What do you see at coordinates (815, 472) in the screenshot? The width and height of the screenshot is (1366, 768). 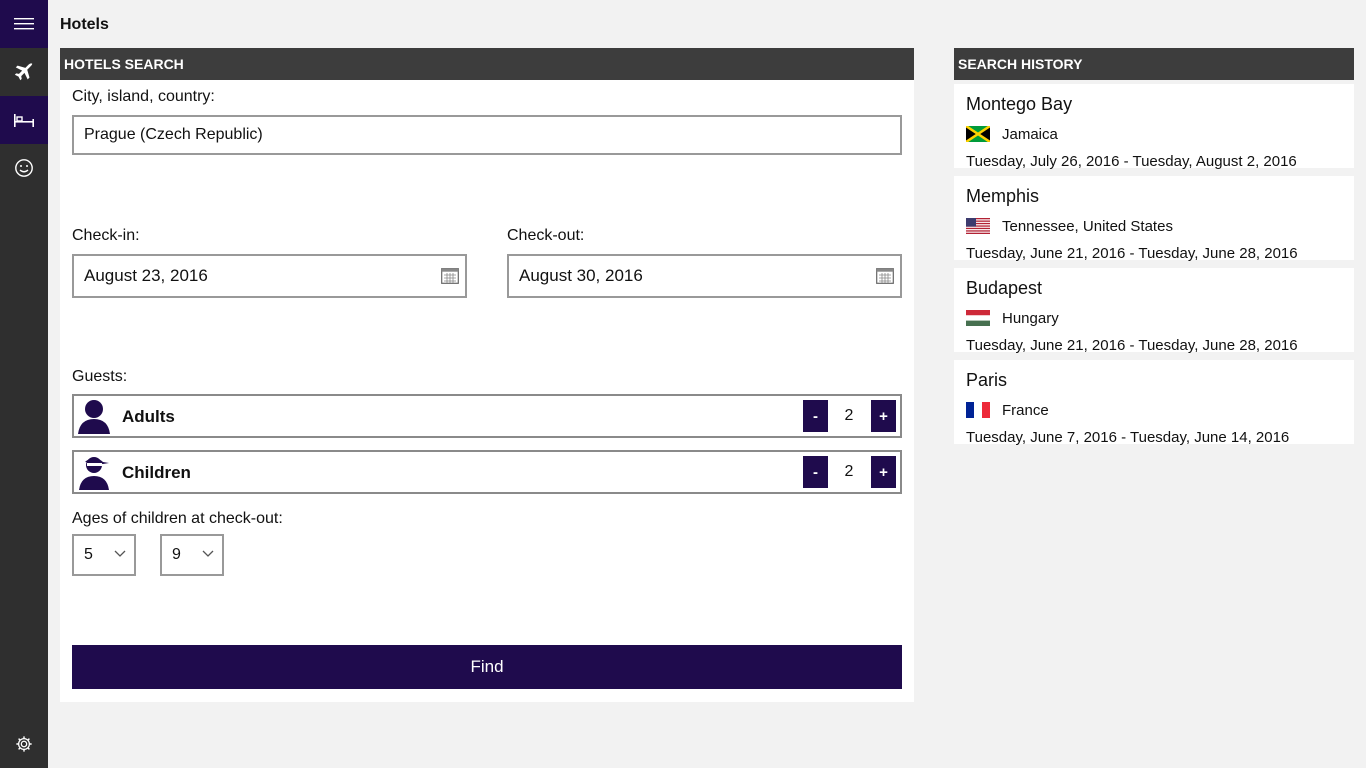 I see `children-decrement-button: -` at bounding box center [815, 472].